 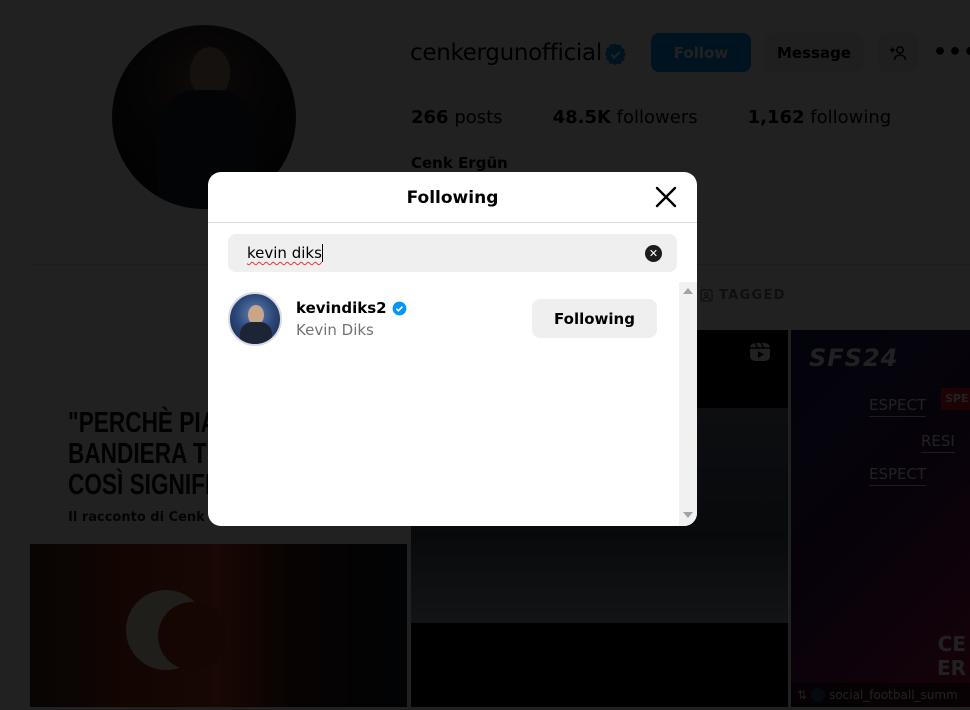 I want to click on text-caret, so click(x=322, y=253).